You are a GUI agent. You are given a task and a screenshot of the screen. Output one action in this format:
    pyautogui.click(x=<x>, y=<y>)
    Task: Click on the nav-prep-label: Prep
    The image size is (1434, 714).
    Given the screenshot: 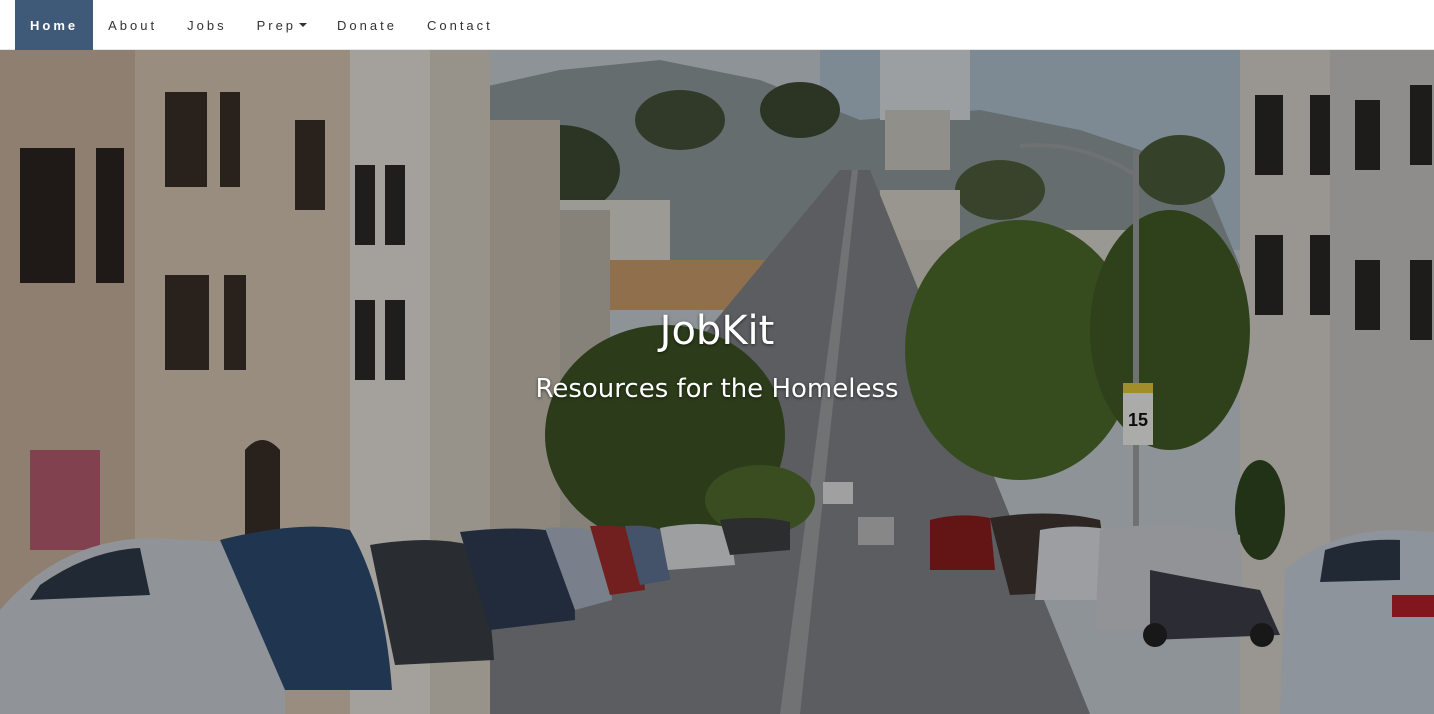 What is the action you would take?
    pyautogui.click(x=276, y=25)
    